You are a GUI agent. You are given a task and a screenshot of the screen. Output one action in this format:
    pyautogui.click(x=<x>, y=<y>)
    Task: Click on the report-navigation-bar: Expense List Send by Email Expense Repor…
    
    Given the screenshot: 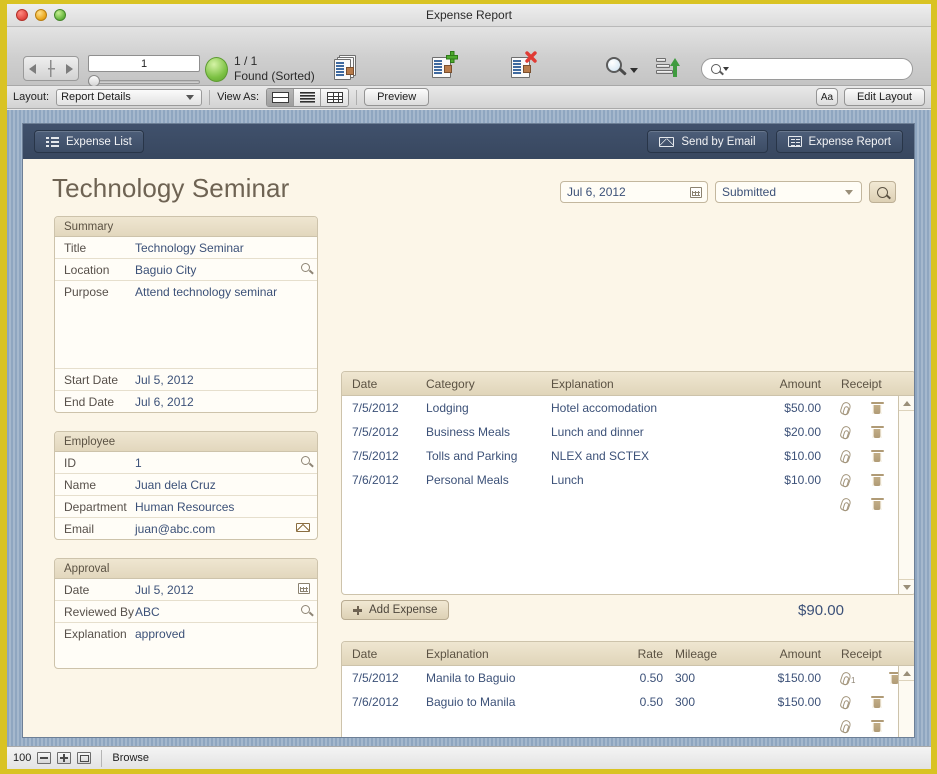 What is the action you would take?
    pyautogui.click(x=468, y=141)
    